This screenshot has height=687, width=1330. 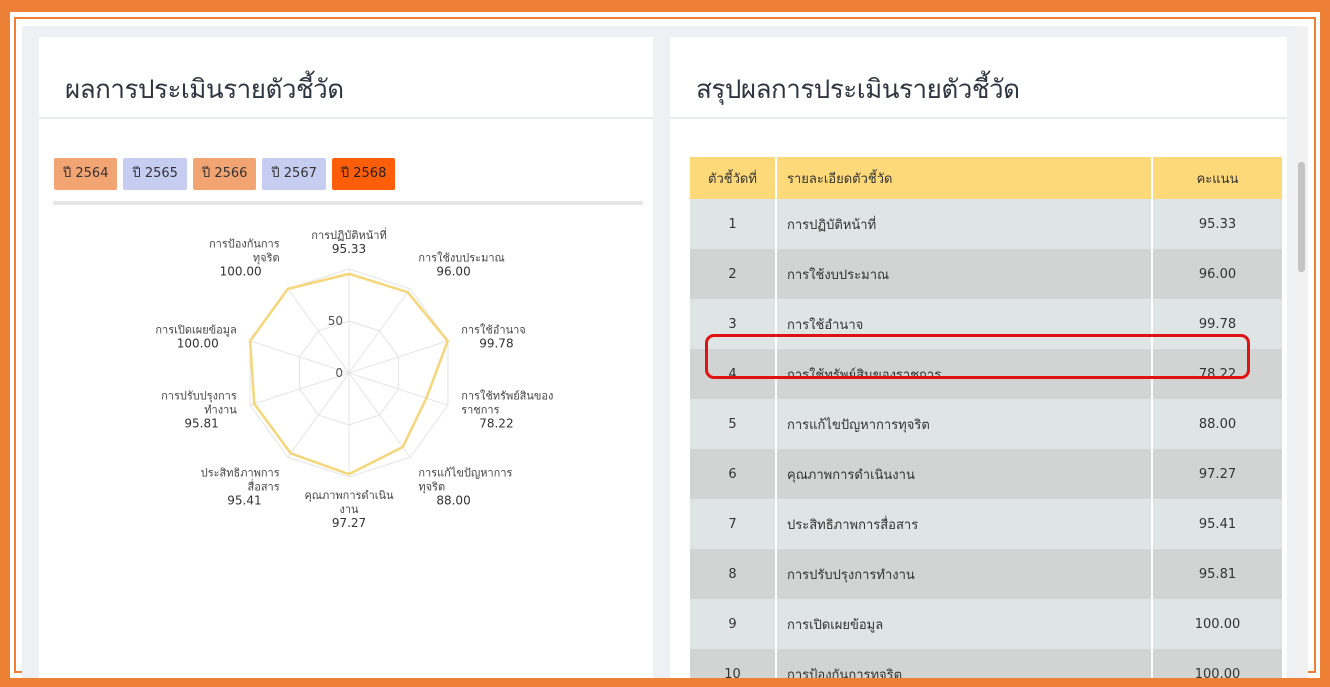 I want to click on row-number: 8, so click(x=733, y=574).